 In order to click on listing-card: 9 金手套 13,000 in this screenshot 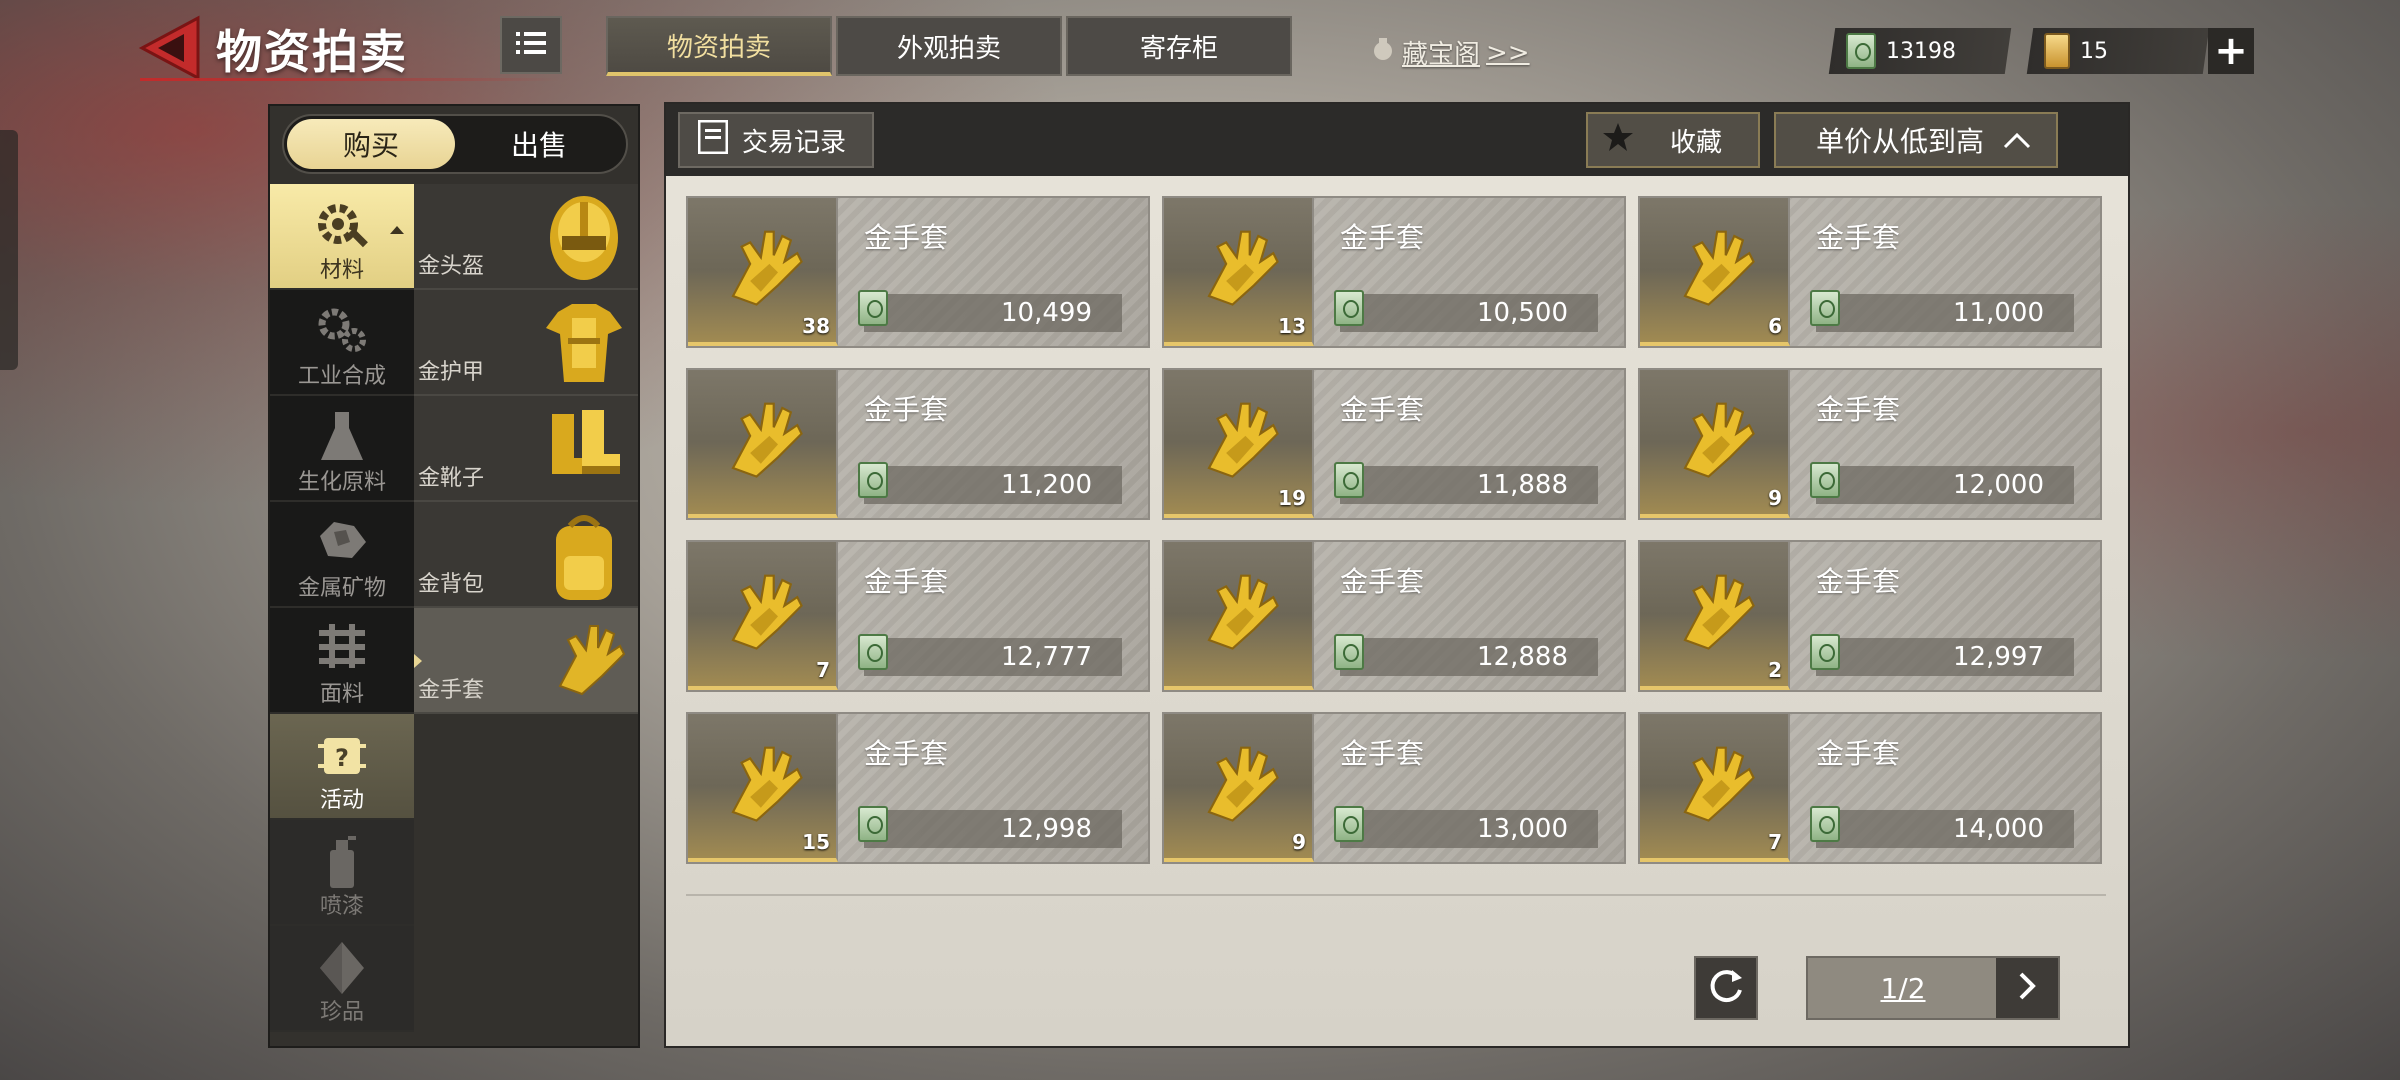, I will do `click(1394, 788)`.